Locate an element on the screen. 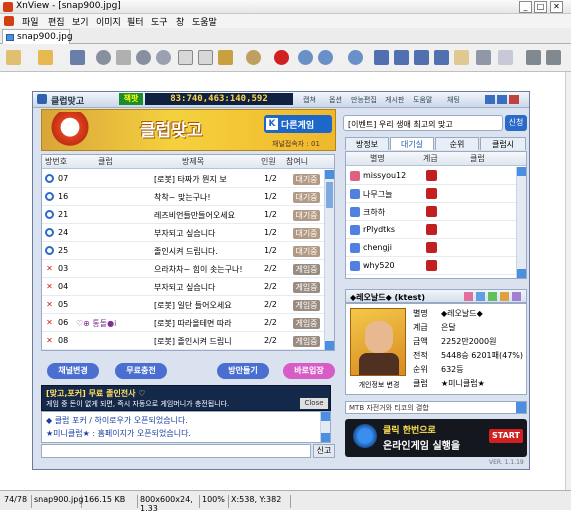  notice-apply-button: 신청 is located at coordinates (516, 123).